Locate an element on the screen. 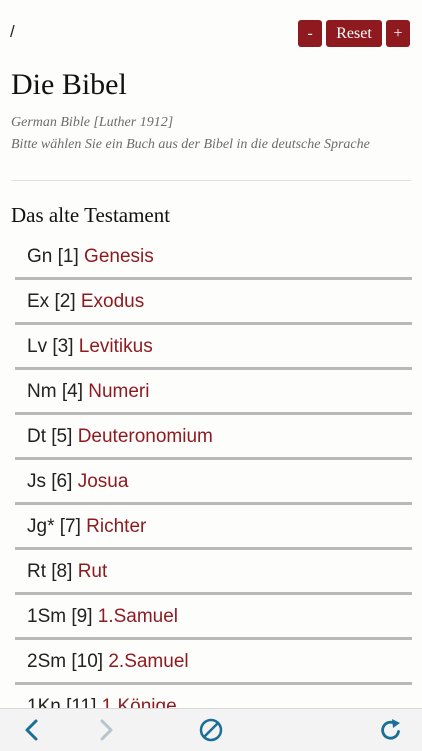 The image size is (422, 751). book-item: Rt [8] Rut is located at coordinates (213, 572).